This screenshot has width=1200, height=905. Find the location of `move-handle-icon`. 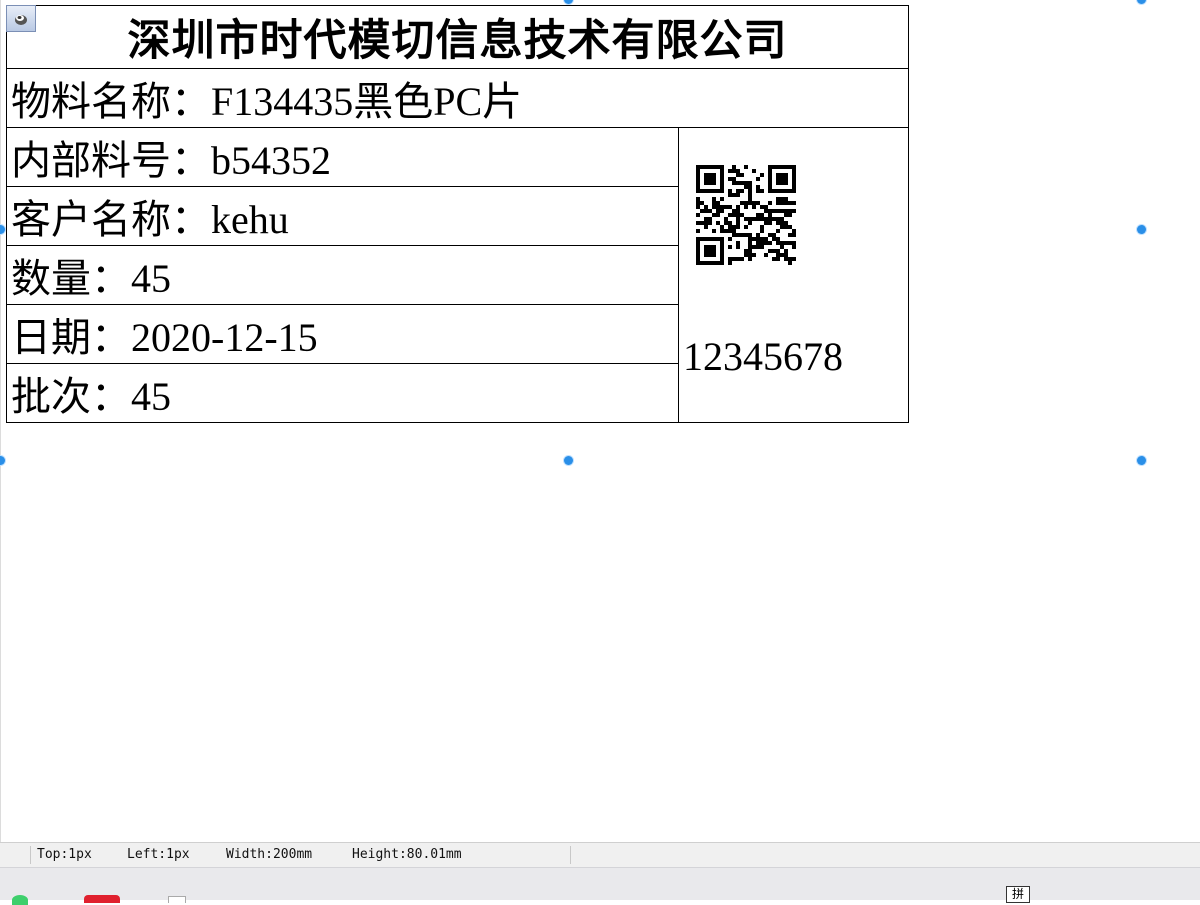

move-handle-icon is located at coordinates (21, 18).